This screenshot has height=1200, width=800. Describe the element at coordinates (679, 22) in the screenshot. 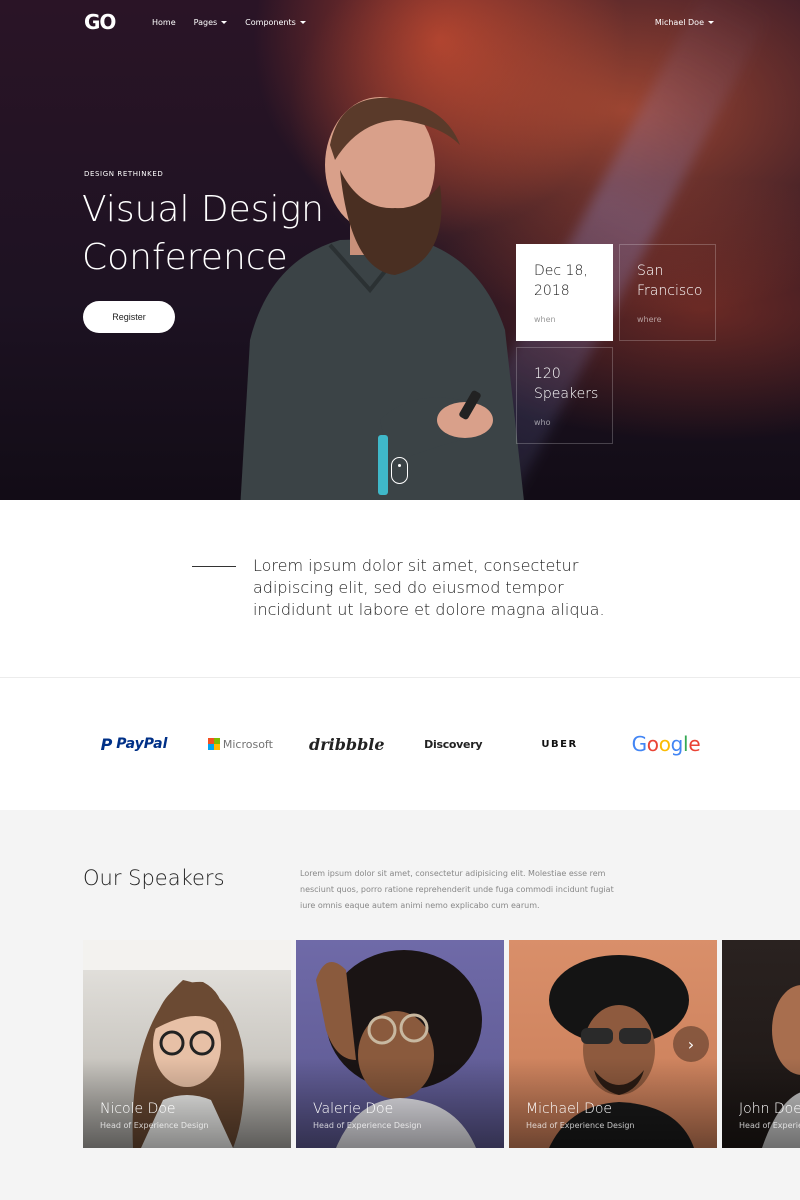

I see `user-name: Michael Doe` at that location.